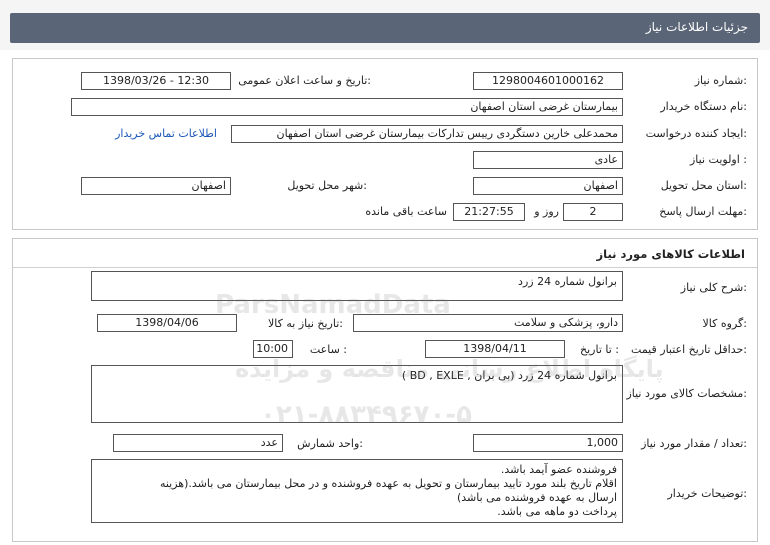 The height and width of the screenshot is (545, 770). Describe the element at coordinates (548, 186) in the screenshot. I see `province-field: اصفهان` at that location.